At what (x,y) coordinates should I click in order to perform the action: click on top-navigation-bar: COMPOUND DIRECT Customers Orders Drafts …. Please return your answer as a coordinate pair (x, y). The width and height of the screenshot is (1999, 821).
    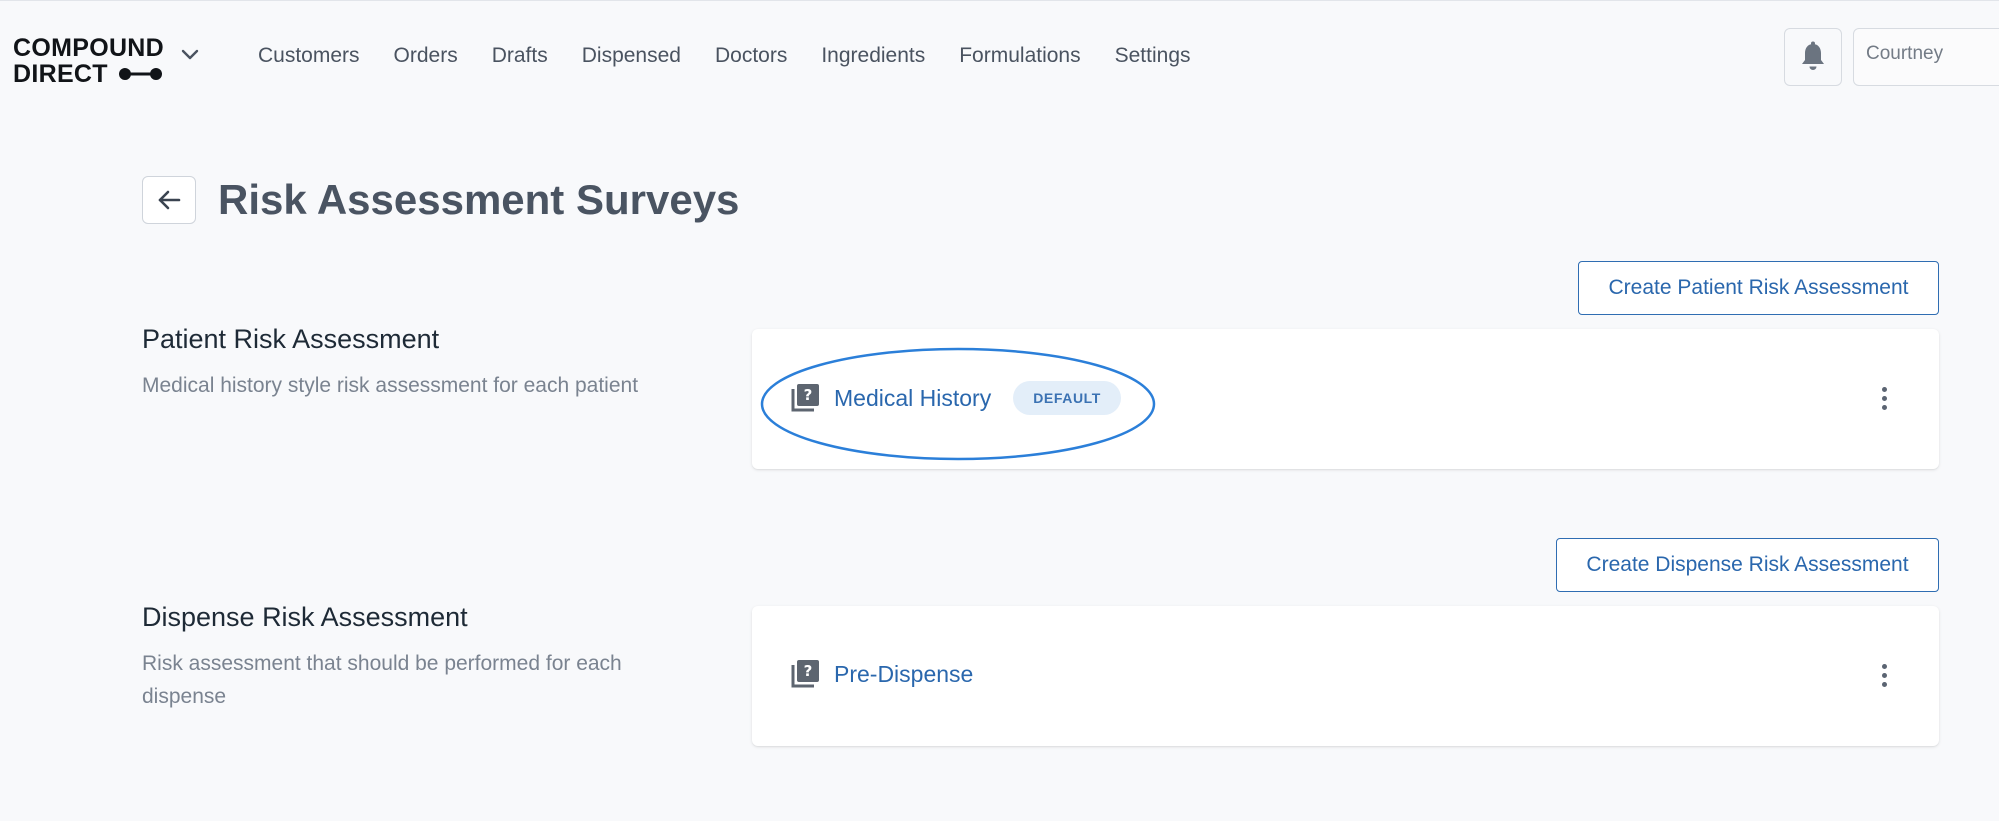
    Looking at the image, I should click on (999, 55).